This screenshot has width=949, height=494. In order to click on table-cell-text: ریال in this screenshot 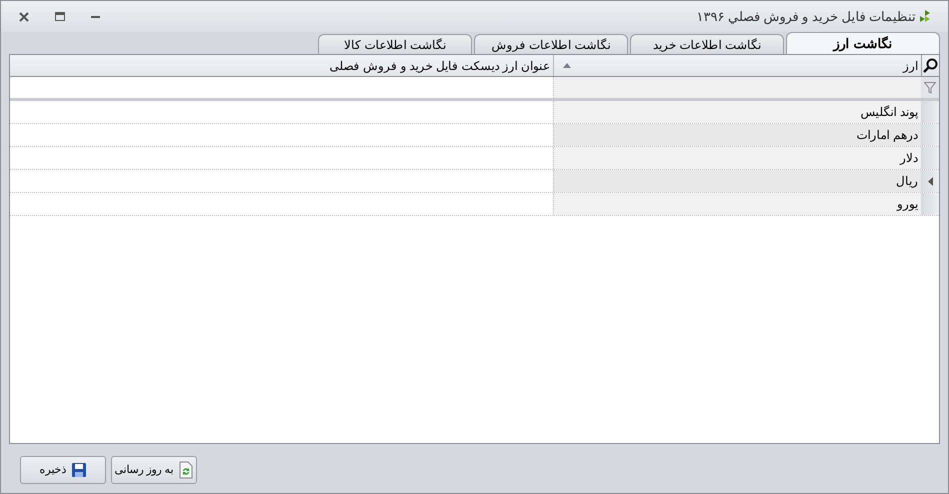, I will do `click(907, 181)`.